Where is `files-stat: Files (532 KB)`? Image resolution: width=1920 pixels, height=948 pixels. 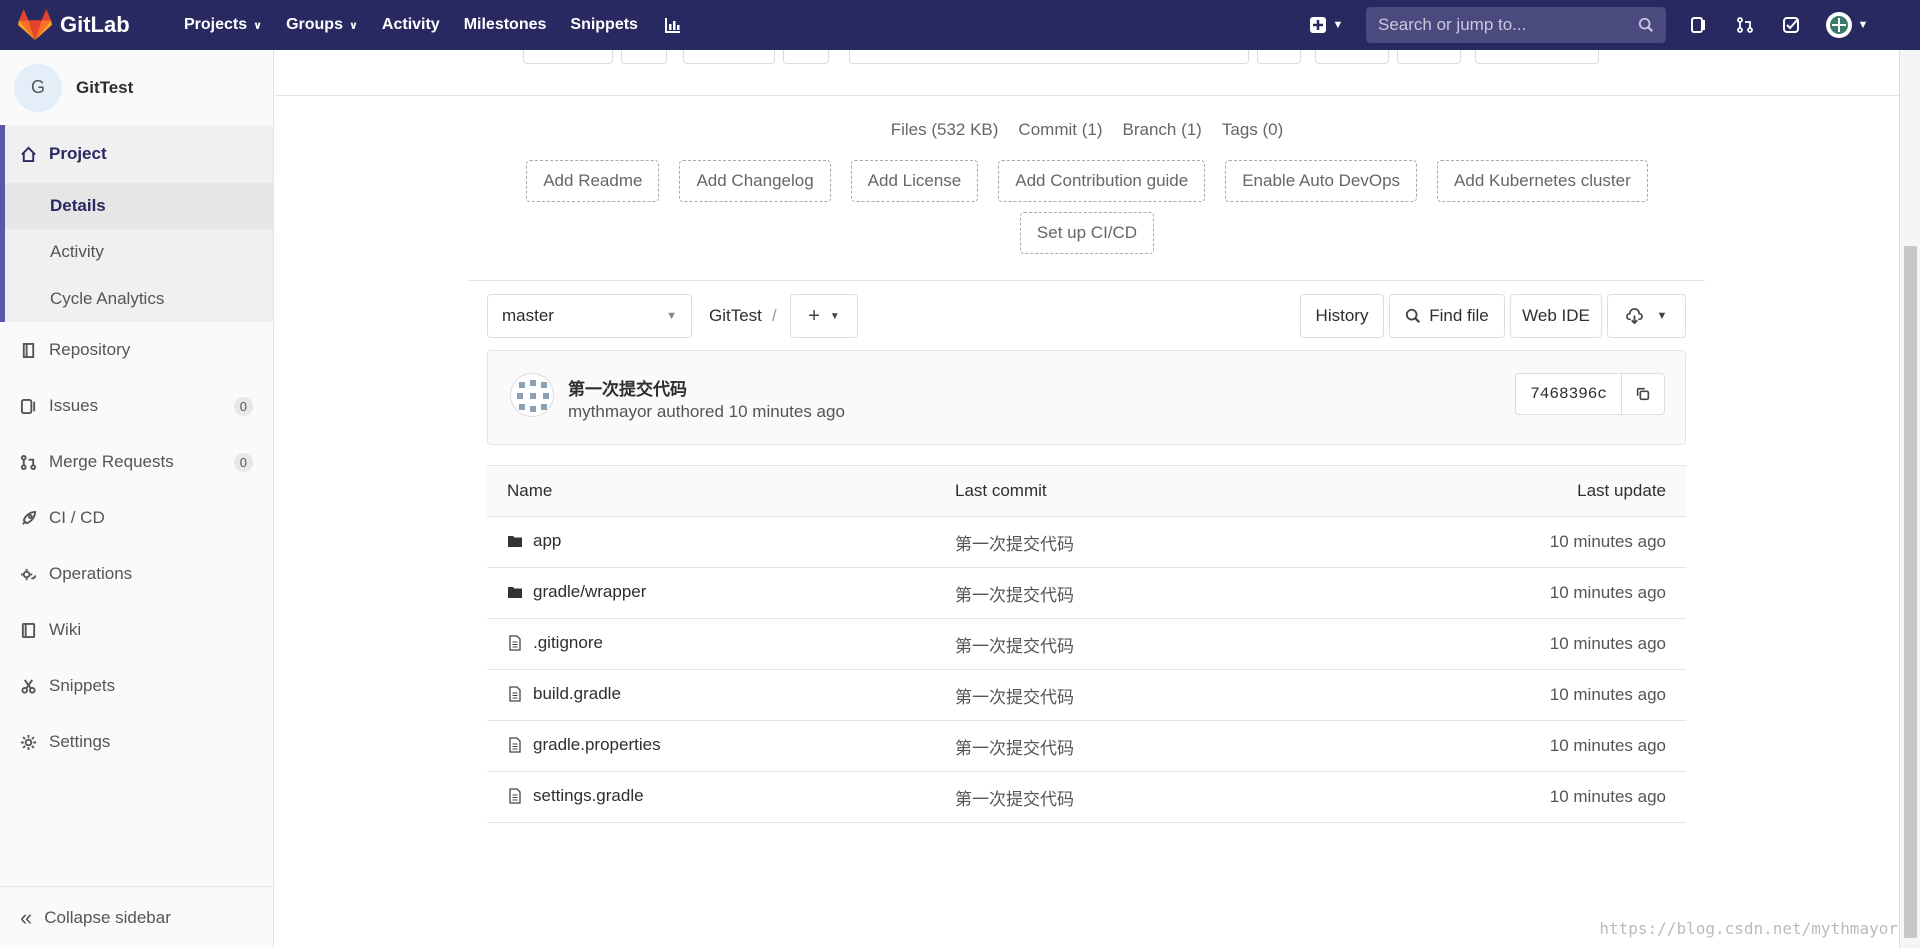 files-stat: Files (532 KB) is located at coordinates (945, 130).